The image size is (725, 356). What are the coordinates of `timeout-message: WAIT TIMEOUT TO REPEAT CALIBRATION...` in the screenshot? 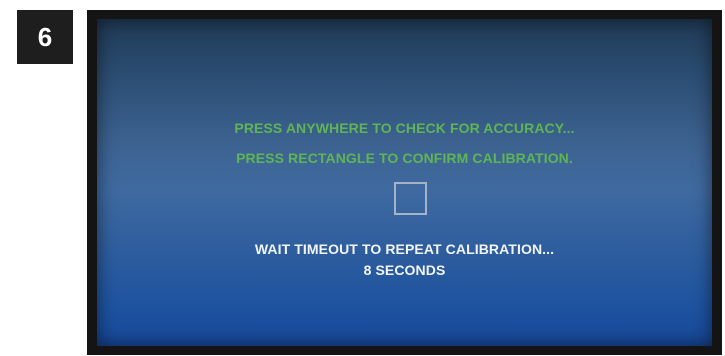 It's located at (404, 249).